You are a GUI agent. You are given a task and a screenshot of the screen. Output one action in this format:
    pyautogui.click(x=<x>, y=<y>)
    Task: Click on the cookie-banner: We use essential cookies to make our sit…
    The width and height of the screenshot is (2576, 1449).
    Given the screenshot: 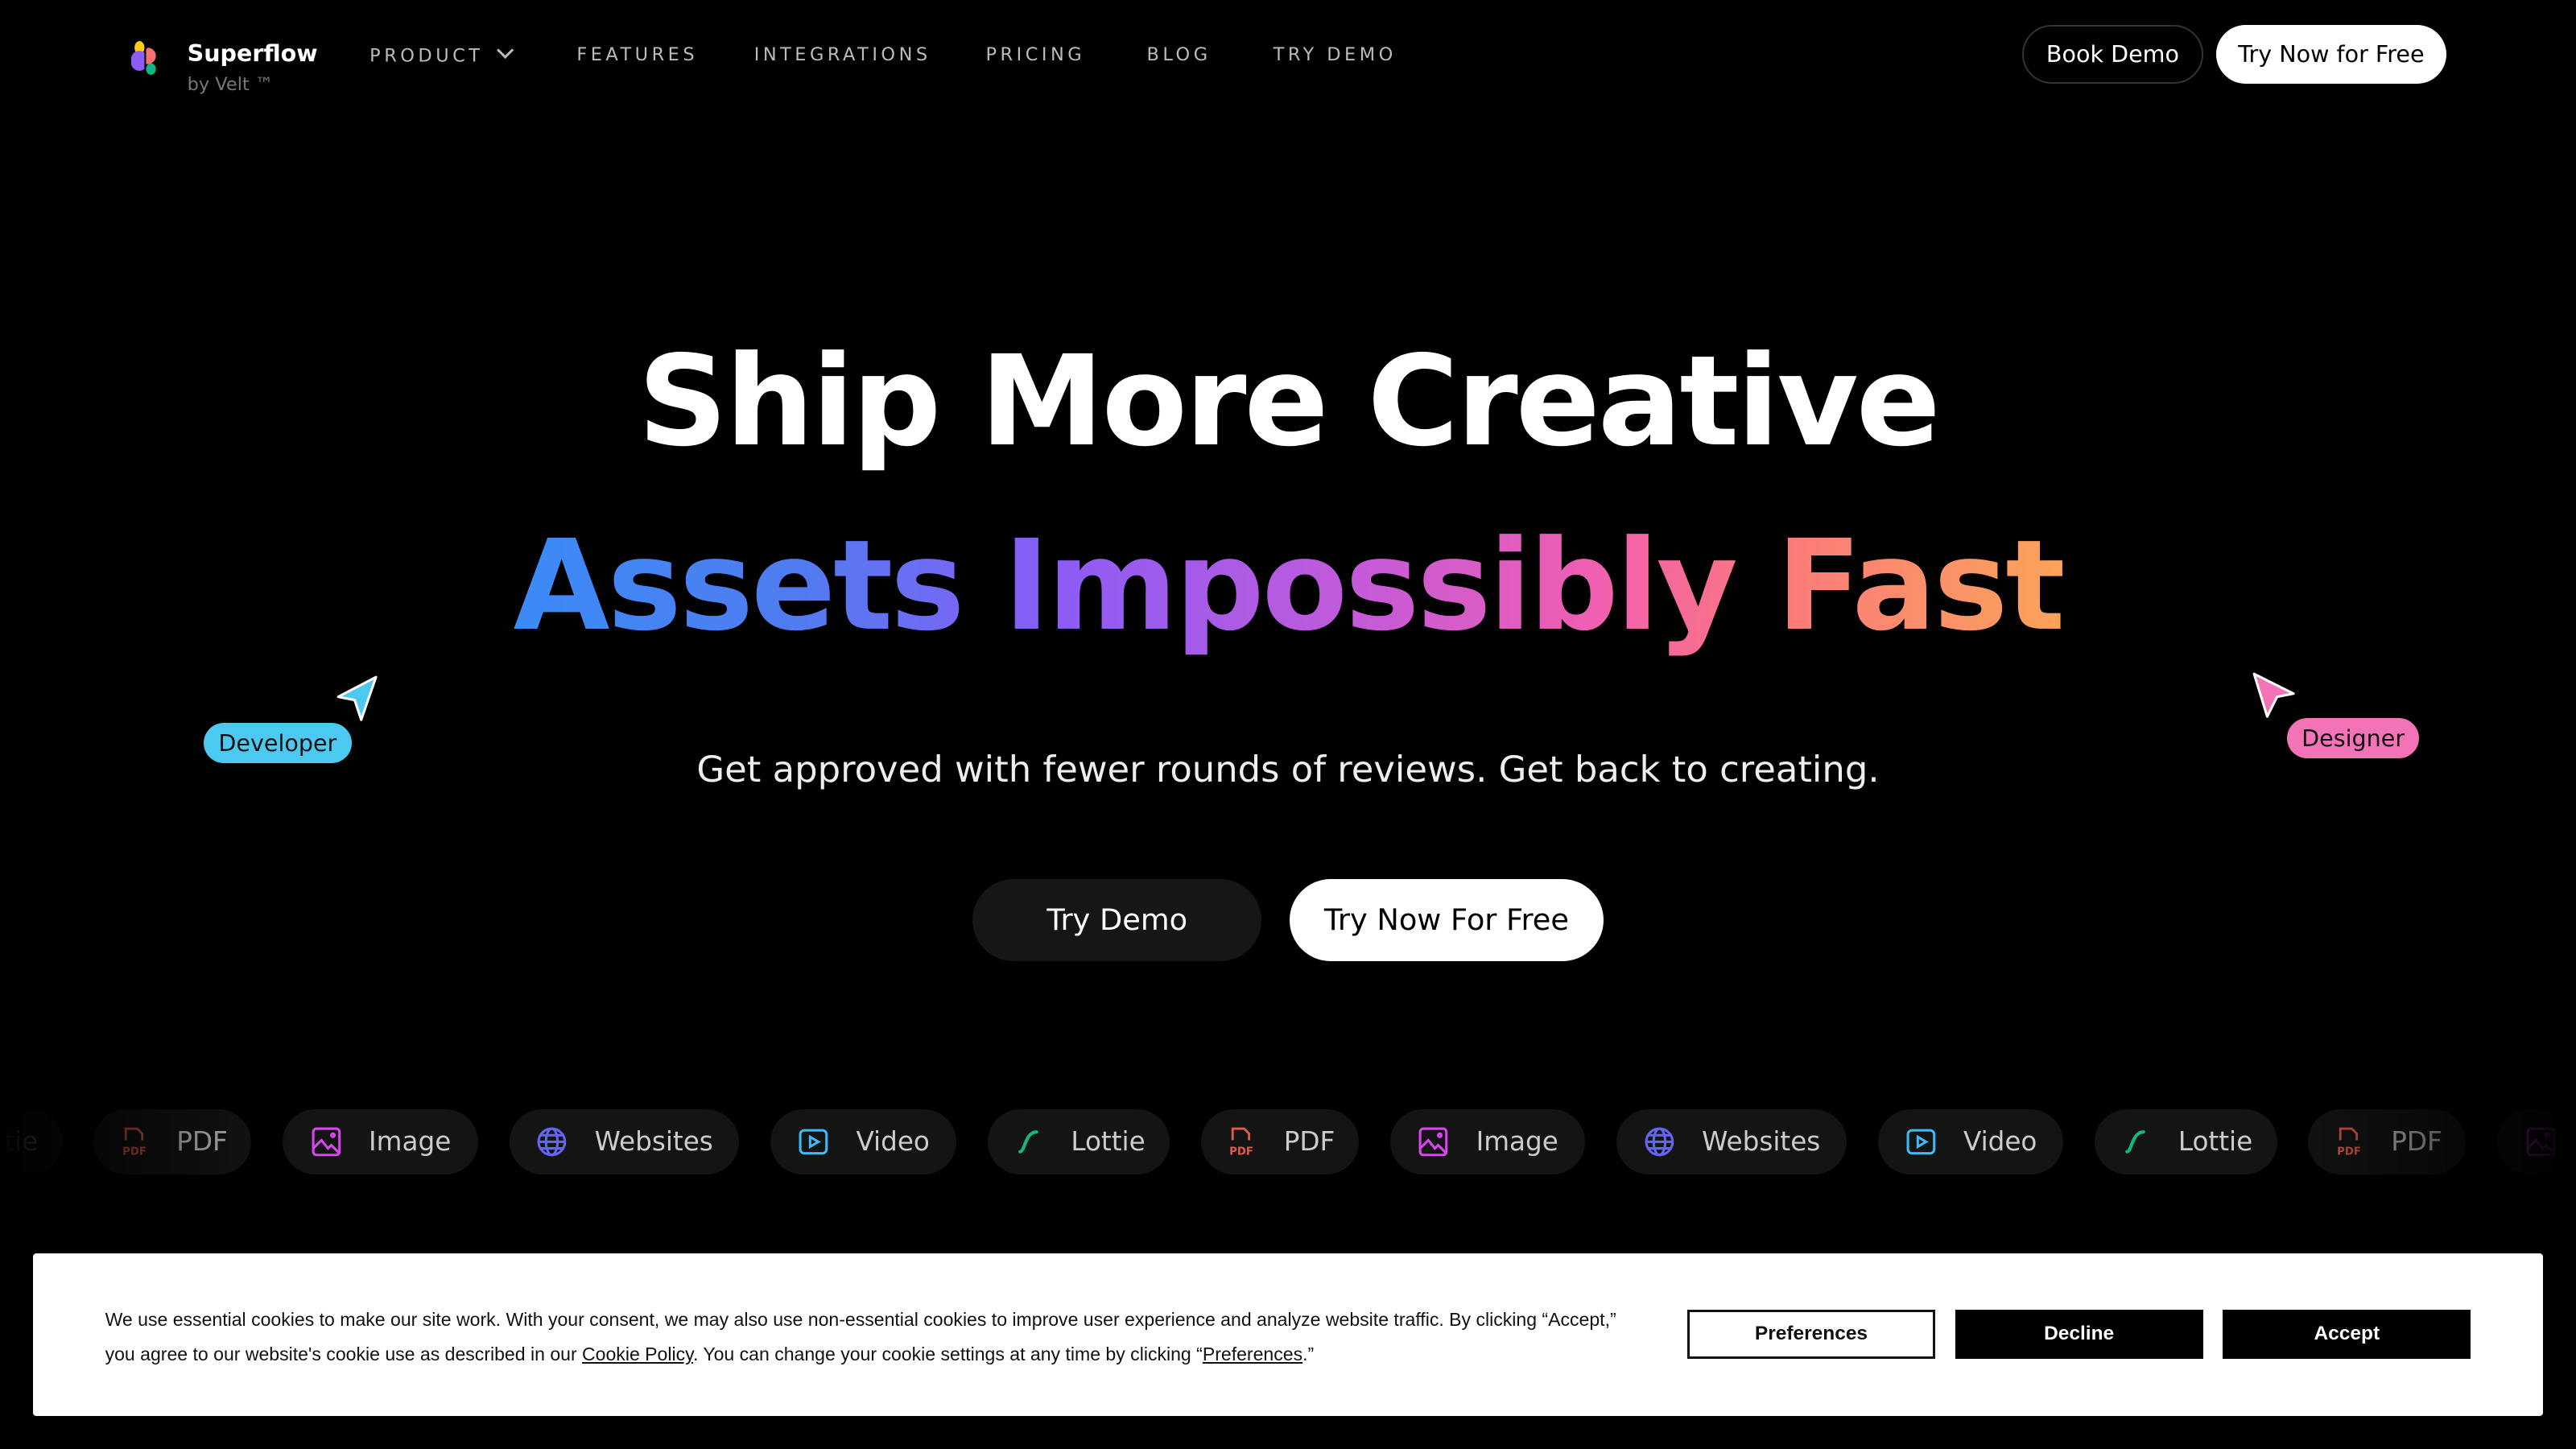 What is the action you would take?
    pyautogui.click(x=1288, y=1335)
    